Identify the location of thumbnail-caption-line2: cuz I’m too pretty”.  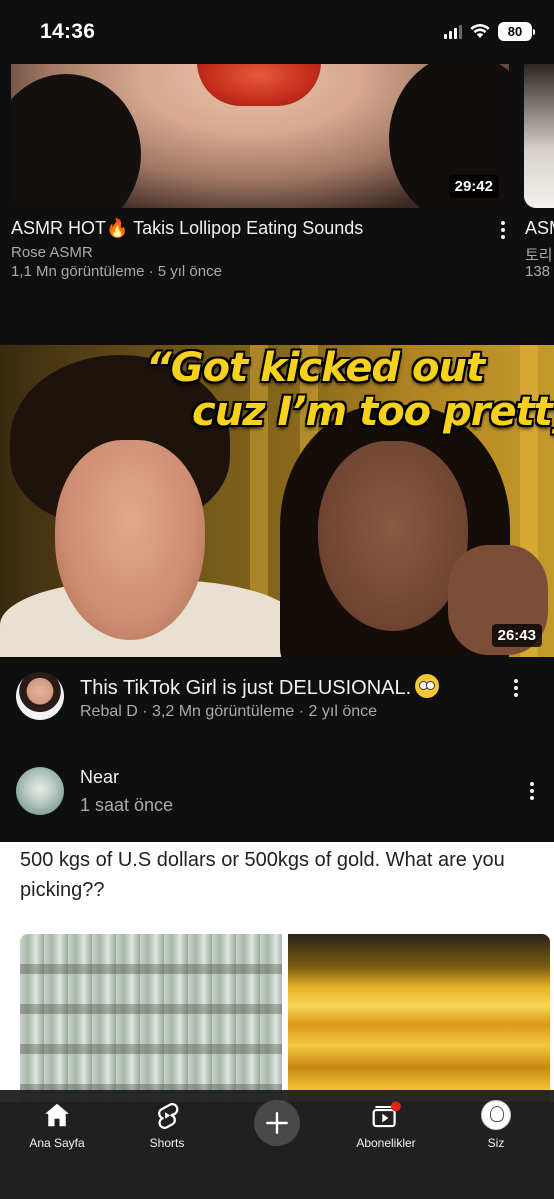
(373, 412).